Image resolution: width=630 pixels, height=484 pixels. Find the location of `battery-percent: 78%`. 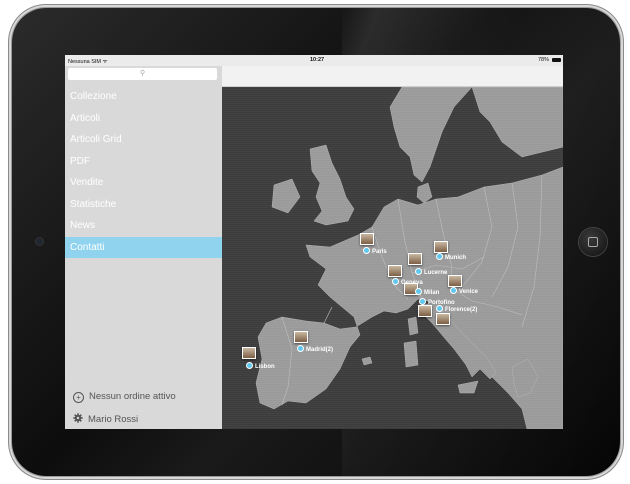

battery-percent: 78% is located at coordinates (543, 60).